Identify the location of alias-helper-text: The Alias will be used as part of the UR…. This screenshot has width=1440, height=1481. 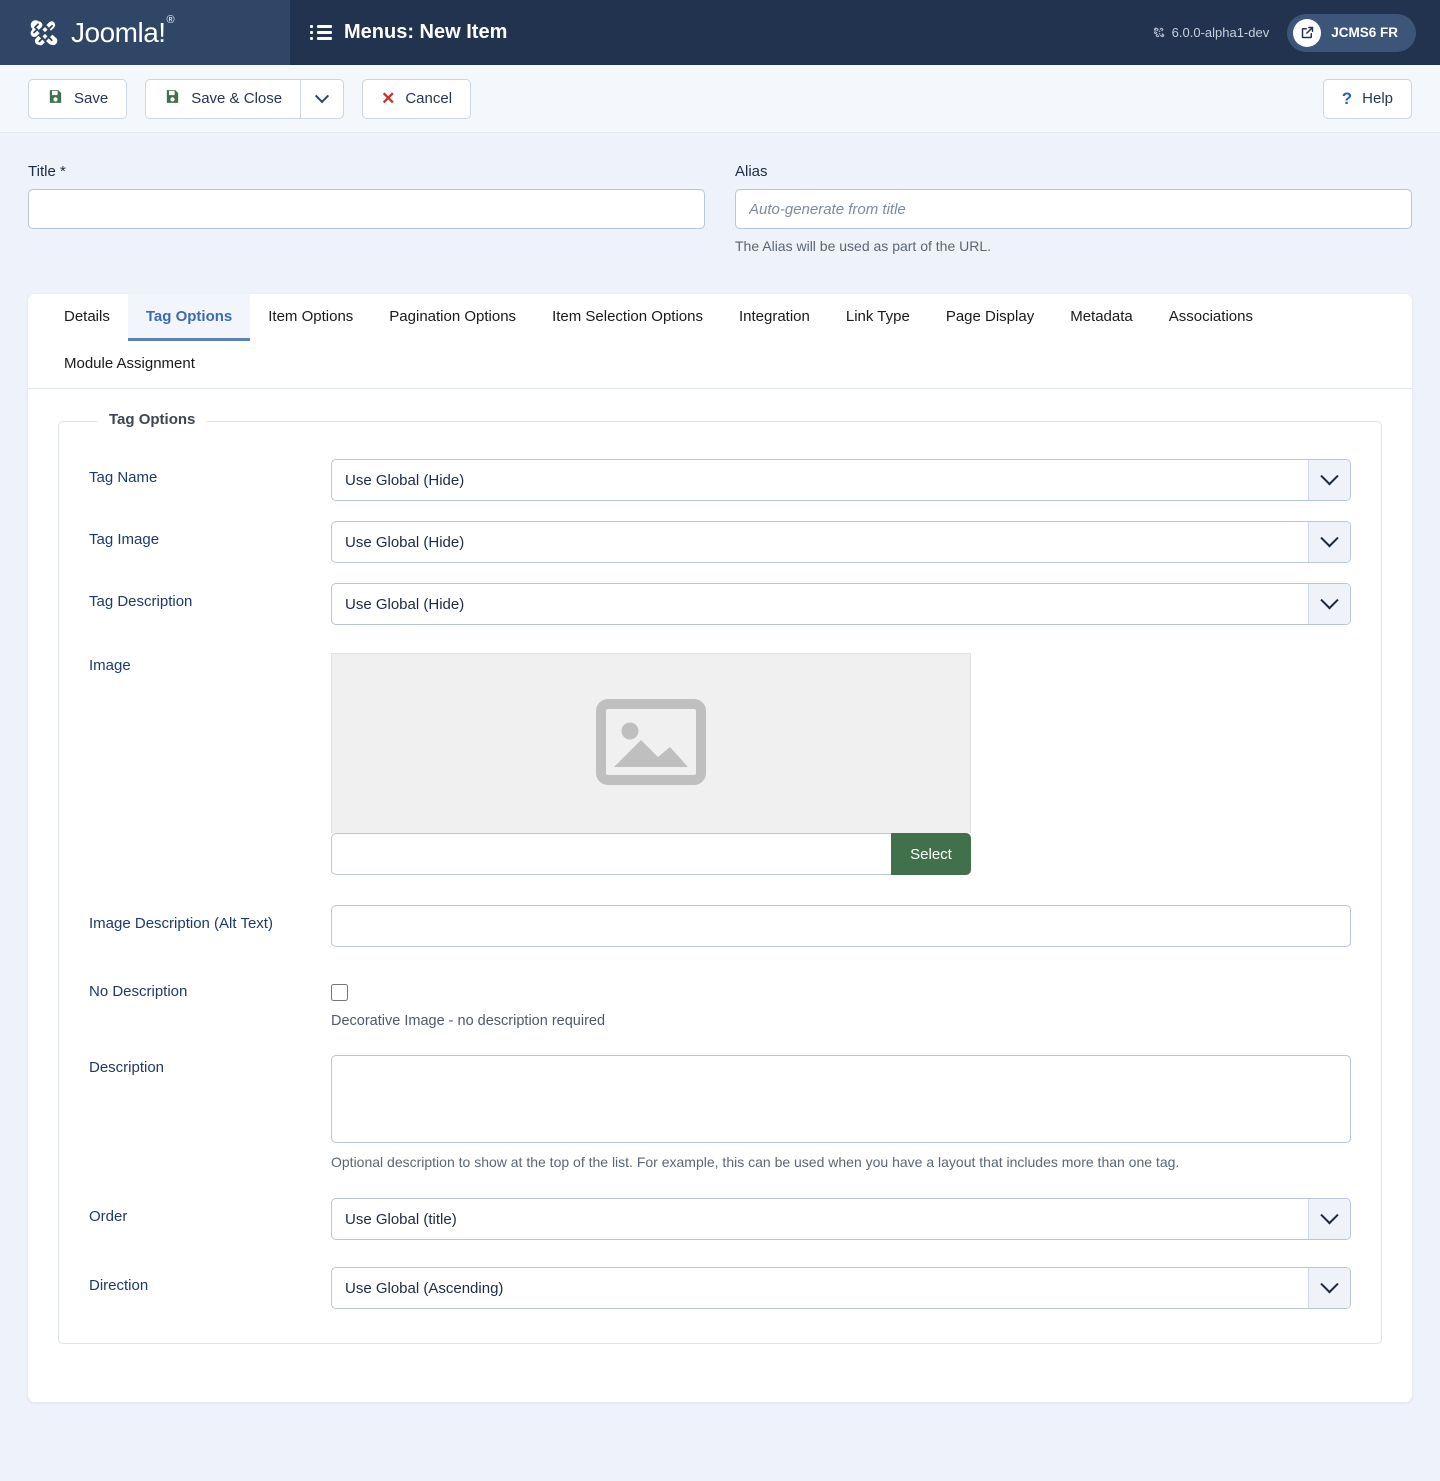
(863, 246).